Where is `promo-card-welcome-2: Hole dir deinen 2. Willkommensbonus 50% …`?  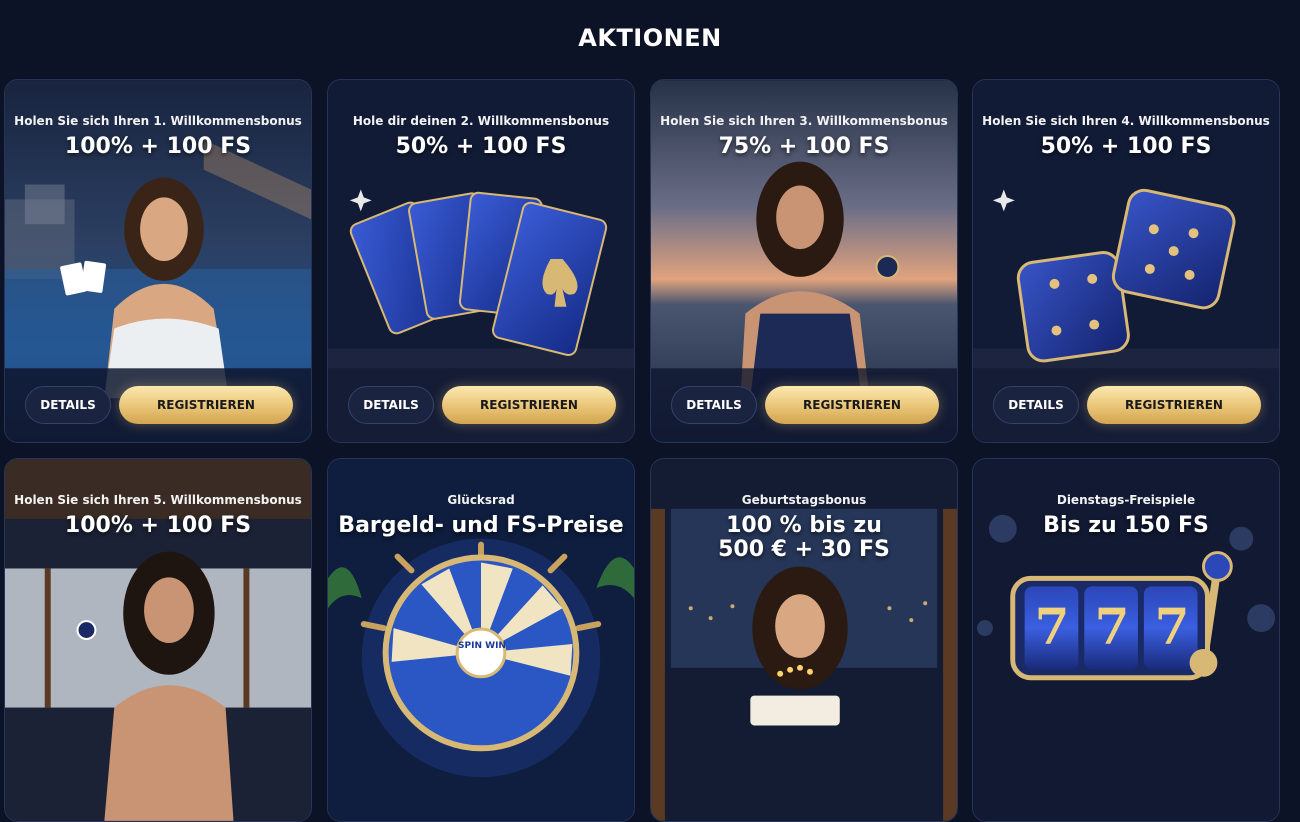 promo-card-welcome-2: Hole dir deinen 2. Willkommensbonus 50% … is located at coordinates (481, 261).